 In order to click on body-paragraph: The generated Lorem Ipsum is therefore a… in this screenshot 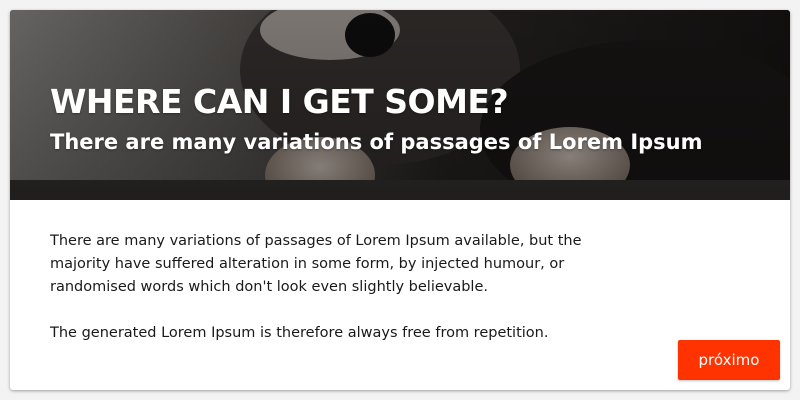, I will do `click(299, 333)`.